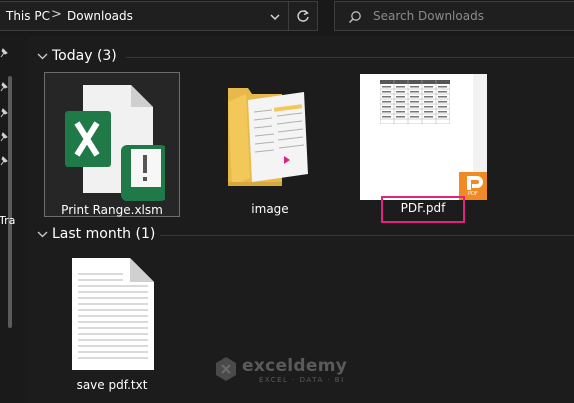 The height and width of the screenshot is (403, 574). I want to click on refresh-button, so click(303, 16).